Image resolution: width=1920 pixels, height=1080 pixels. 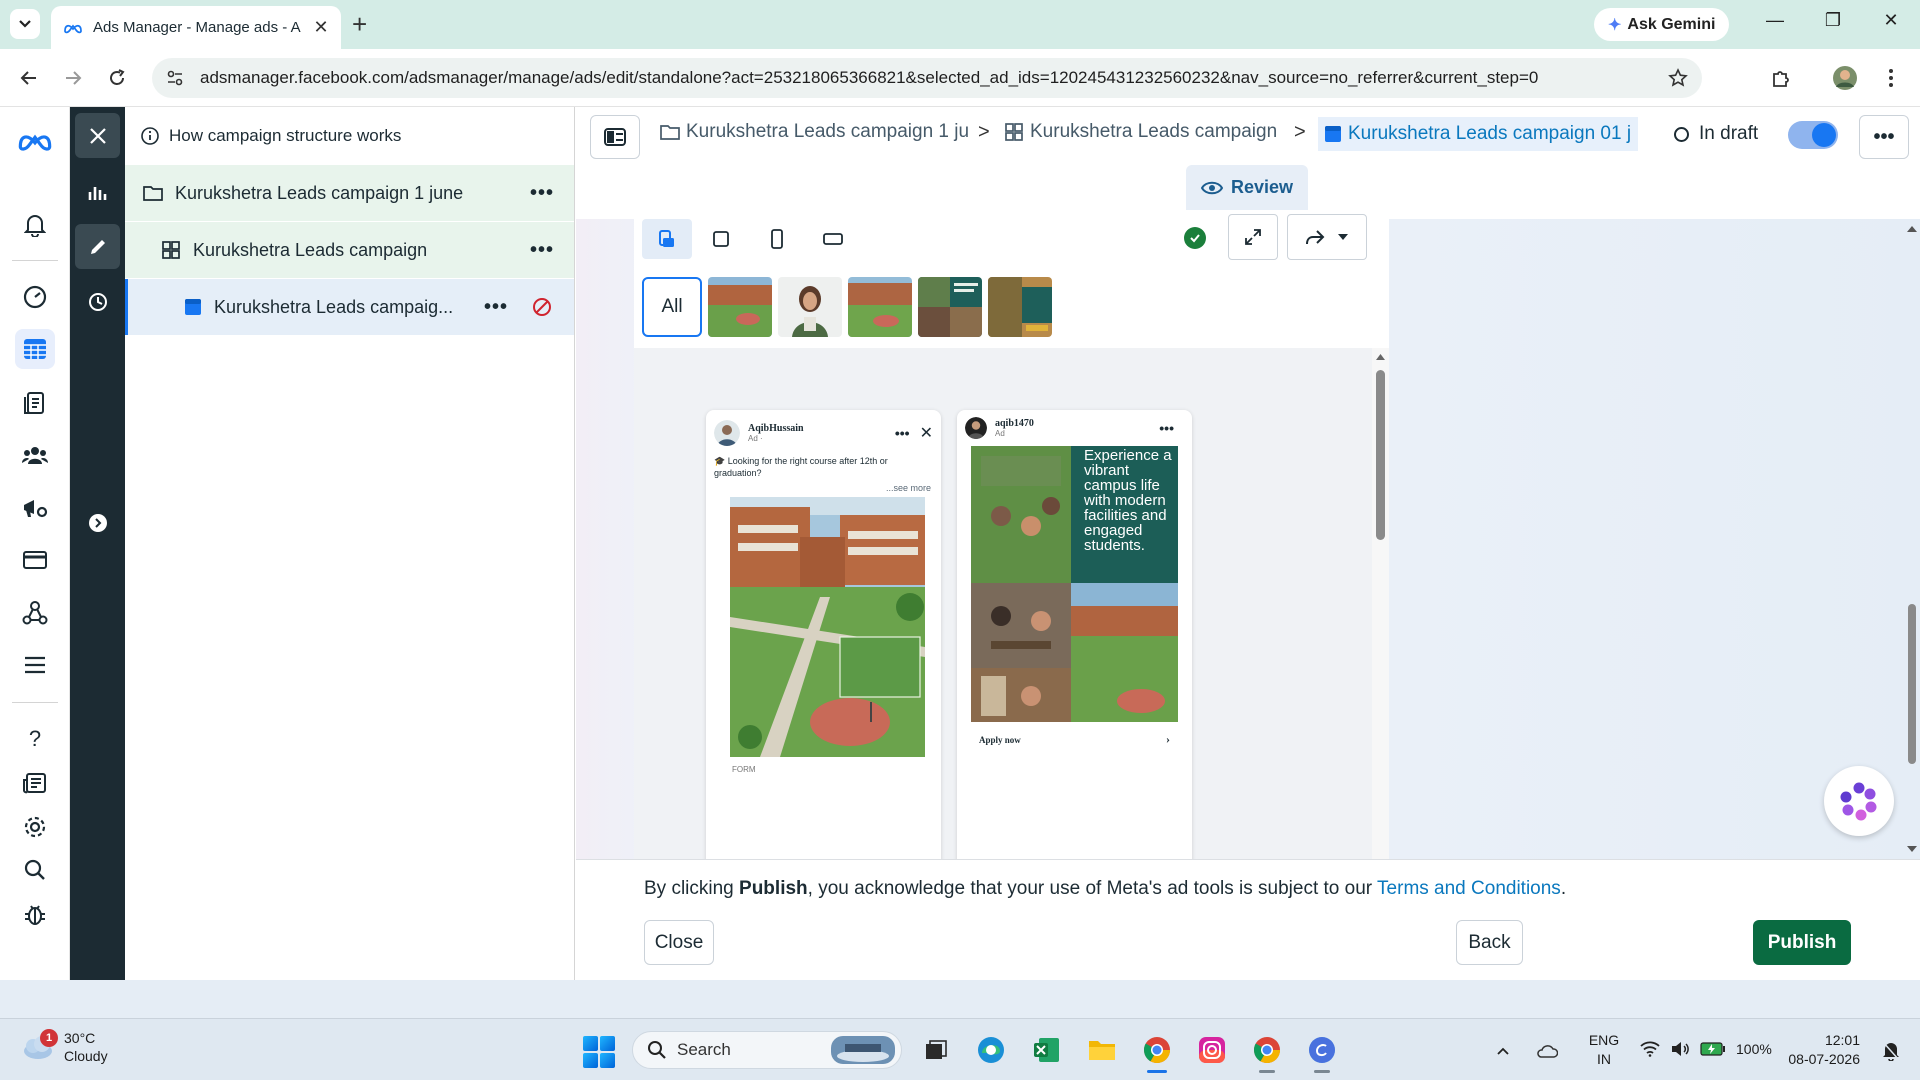 I want to click on preview-scrollbar, so click(x=1380, y=603).